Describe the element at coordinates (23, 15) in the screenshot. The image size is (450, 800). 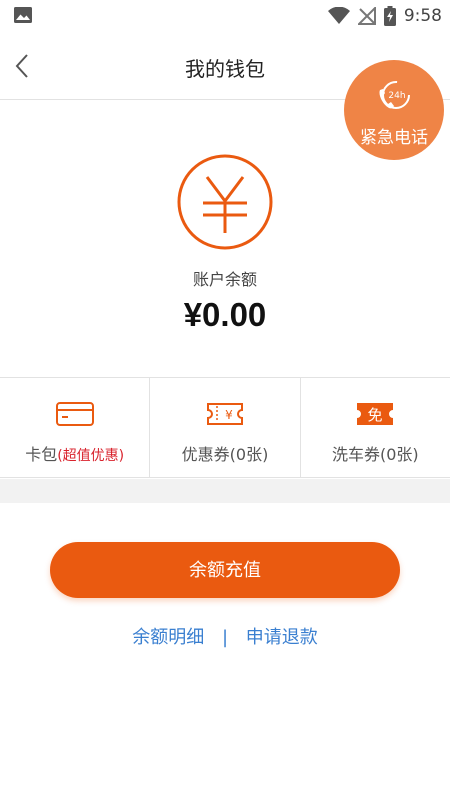
I see `image-notification-icon` at that location.